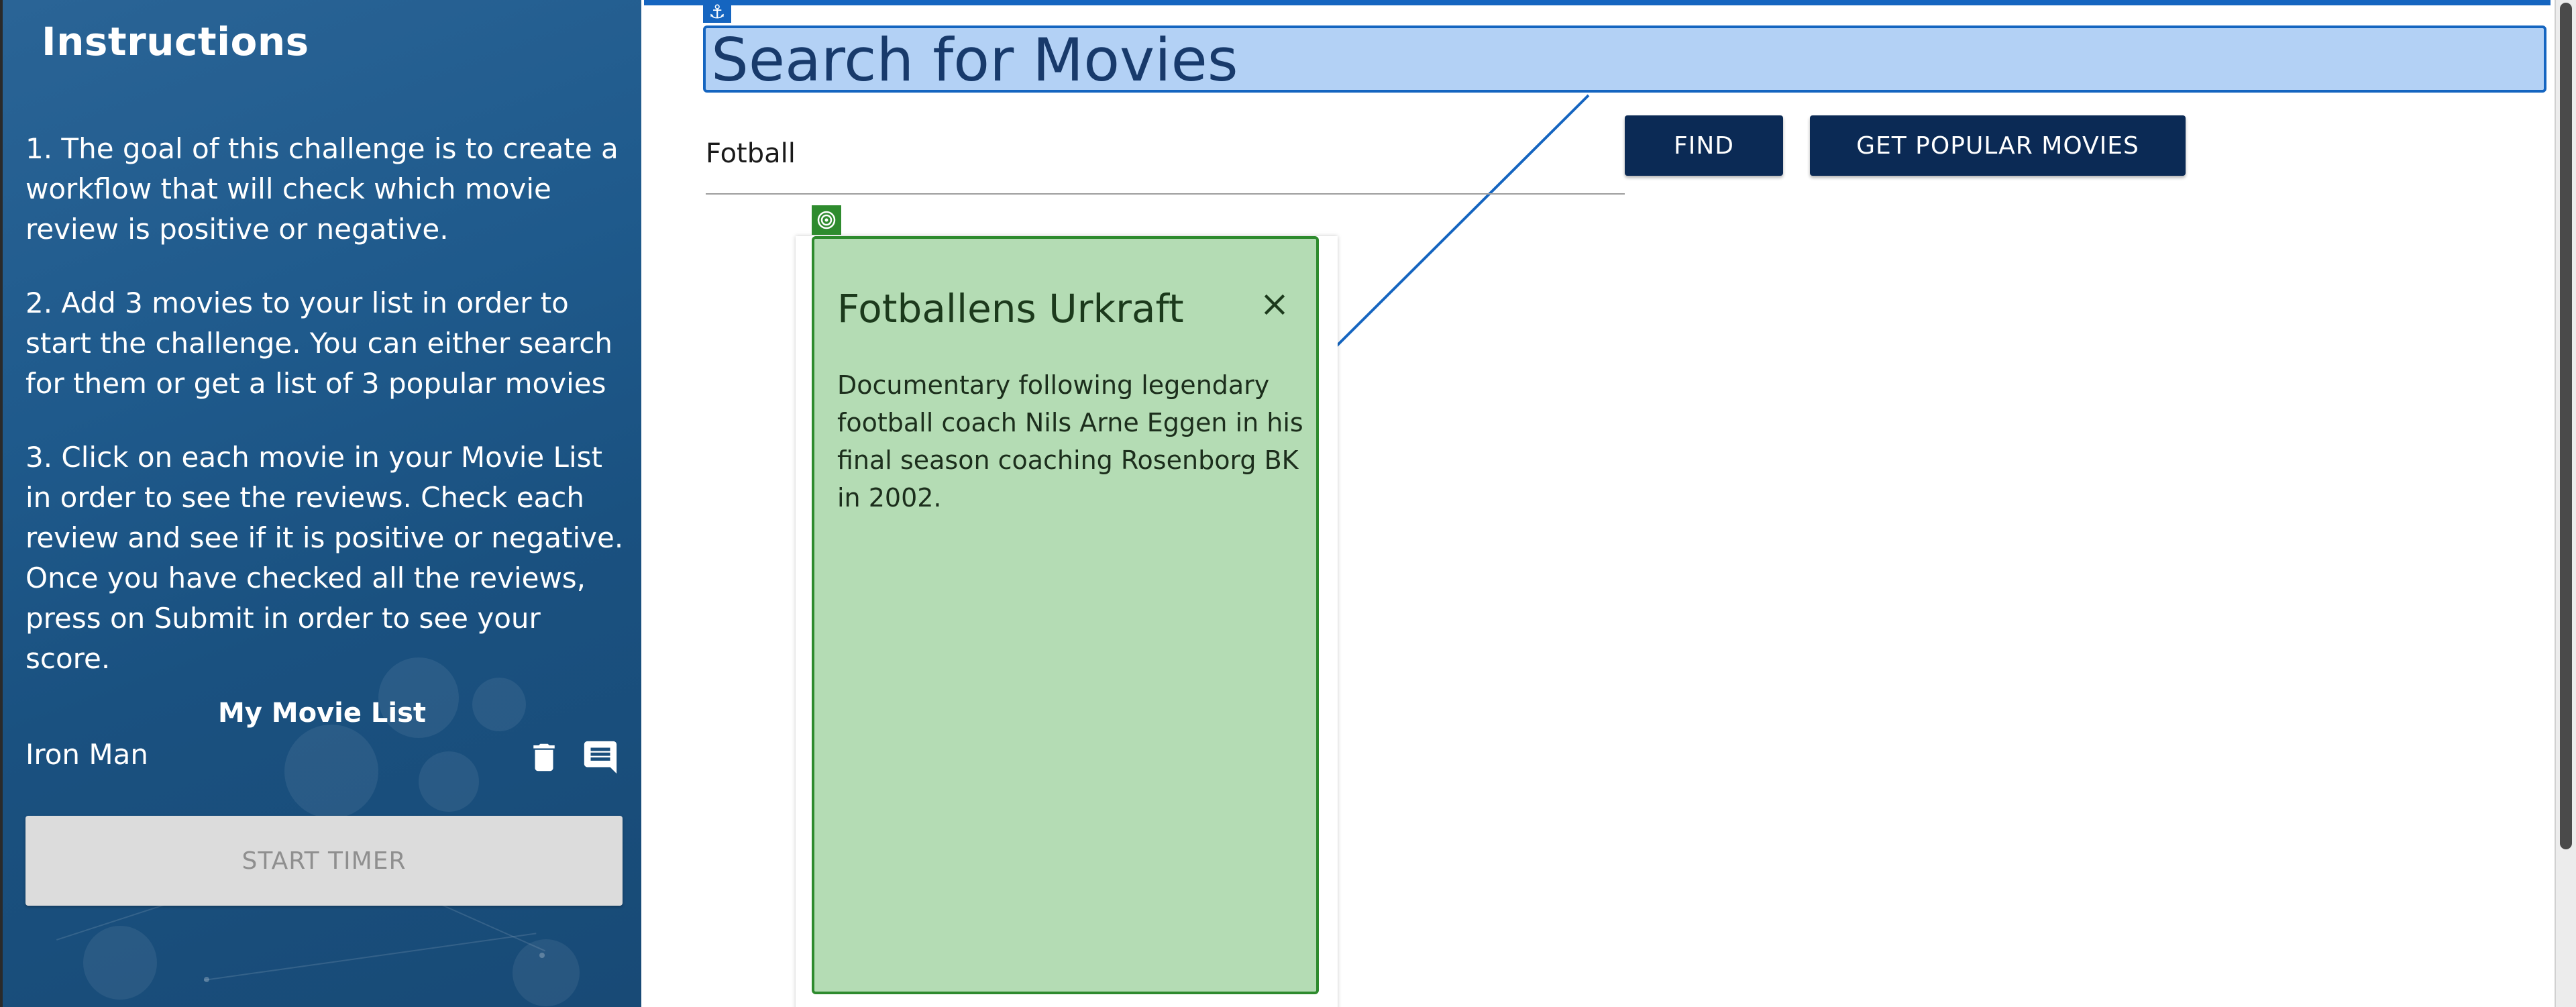  Describe the element at coordinates (1704, 145) in the screenshot. I see `find-button: FIND` at that location.